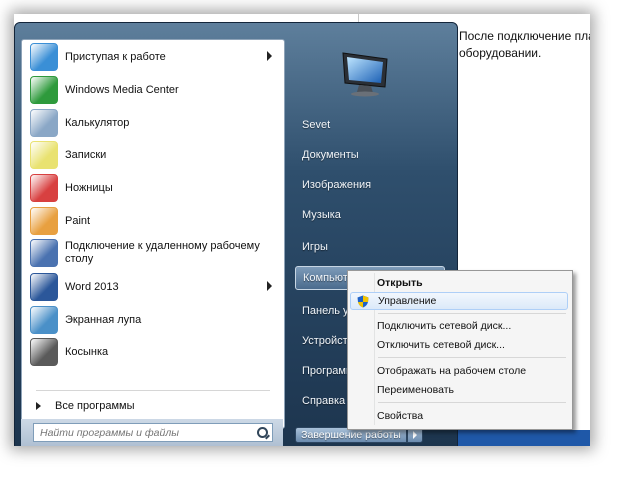 Image resolution: width=639 pixels, height=494 pixels. Describe the element at coordinates (44, 320) in the screenshot. I see `magnifier-icon` at that location.